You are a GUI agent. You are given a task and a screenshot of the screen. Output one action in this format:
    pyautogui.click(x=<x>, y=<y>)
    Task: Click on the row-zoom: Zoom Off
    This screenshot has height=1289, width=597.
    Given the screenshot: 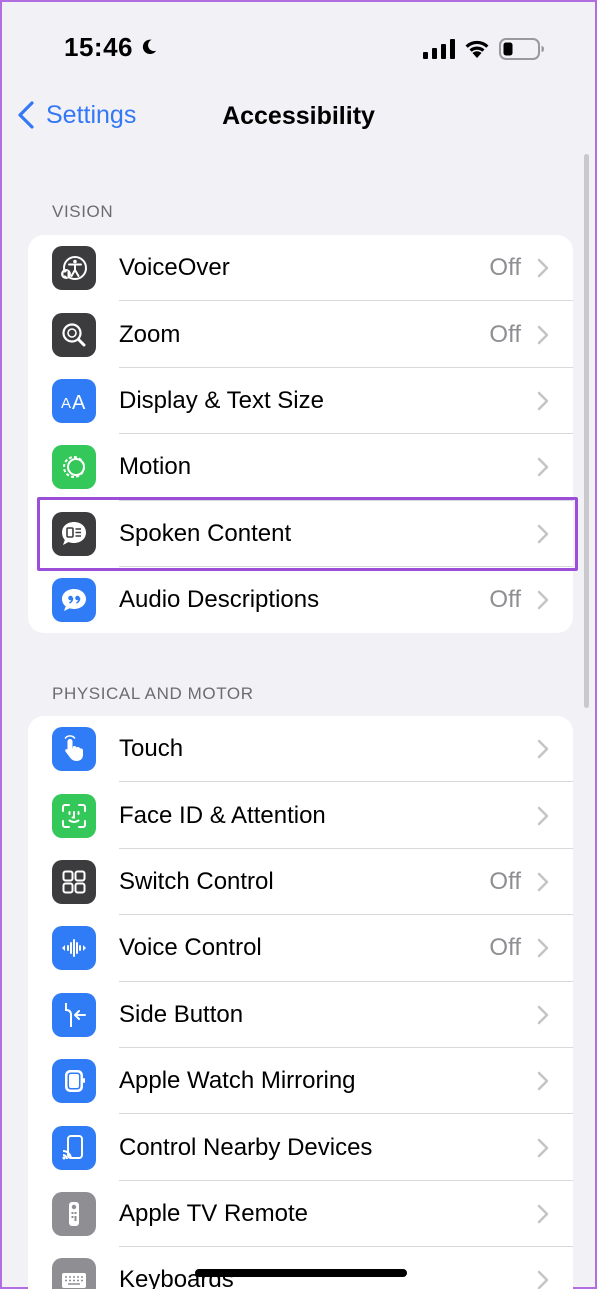 What is the action you would take?
    pyautogui.click(x=300, y=334)
    